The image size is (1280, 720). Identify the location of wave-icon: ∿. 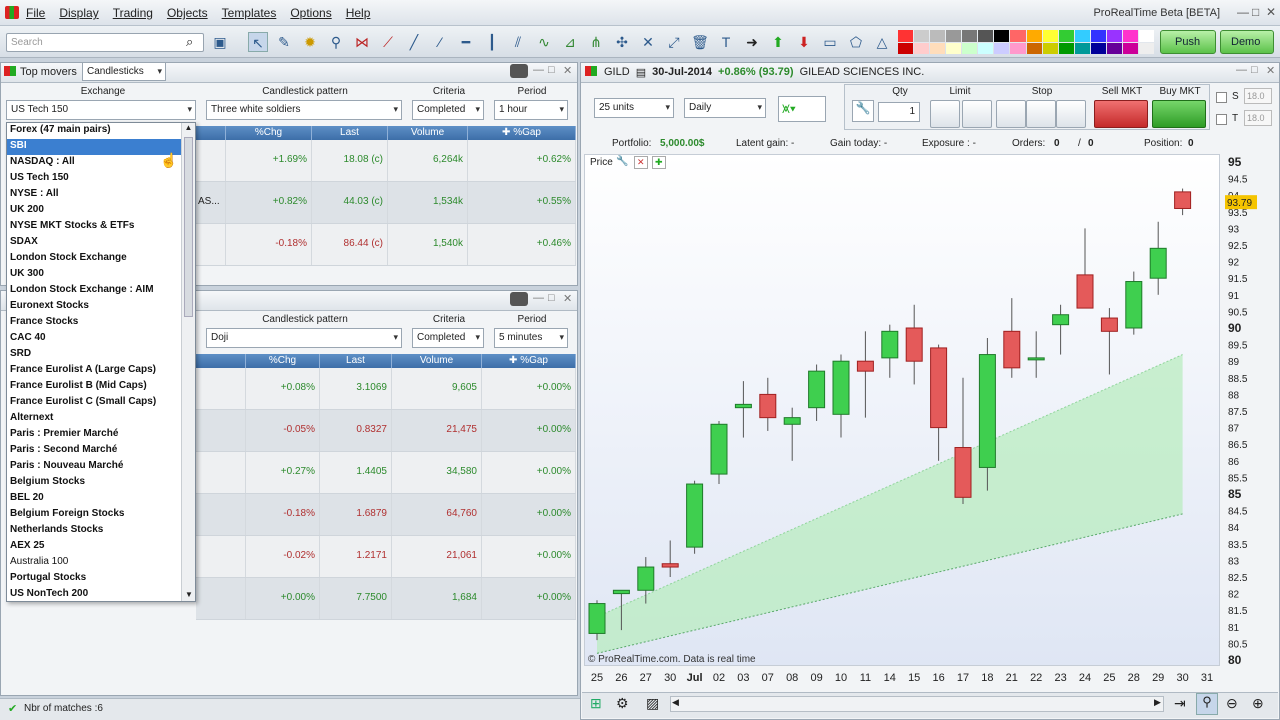
(544, 42).